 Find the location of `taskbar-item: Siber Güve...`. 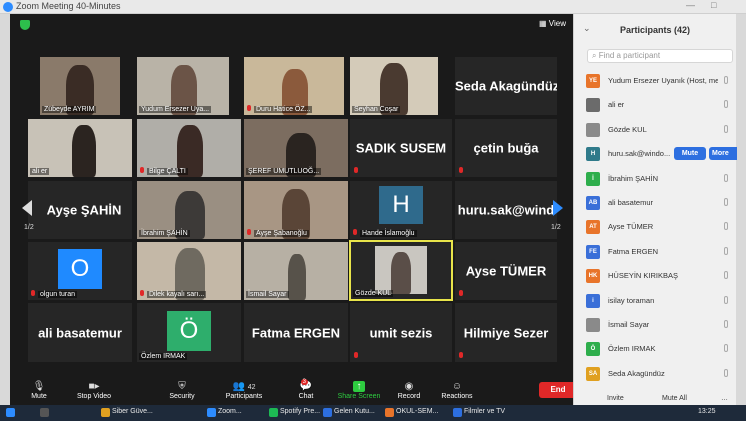

taskbar-item: Siber Güve... is located at coordinates (132, 411).